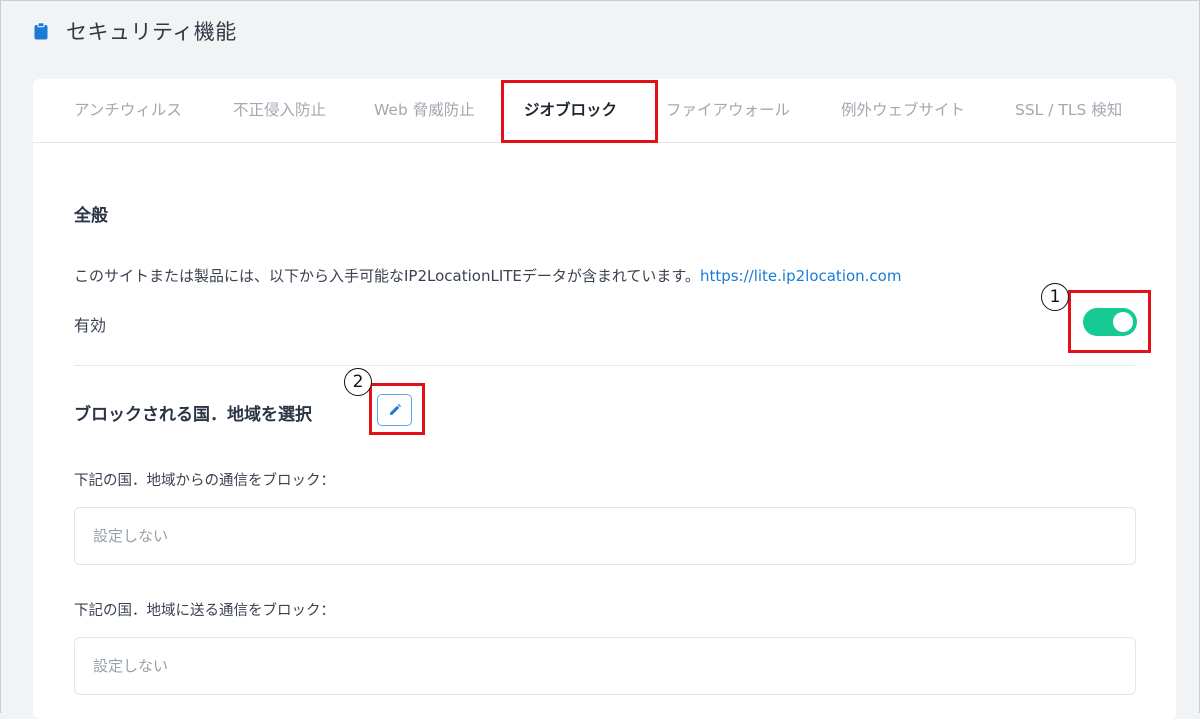  I want to click on tab-exception-websites: 例外ウェブサイト, so click(903, 111).